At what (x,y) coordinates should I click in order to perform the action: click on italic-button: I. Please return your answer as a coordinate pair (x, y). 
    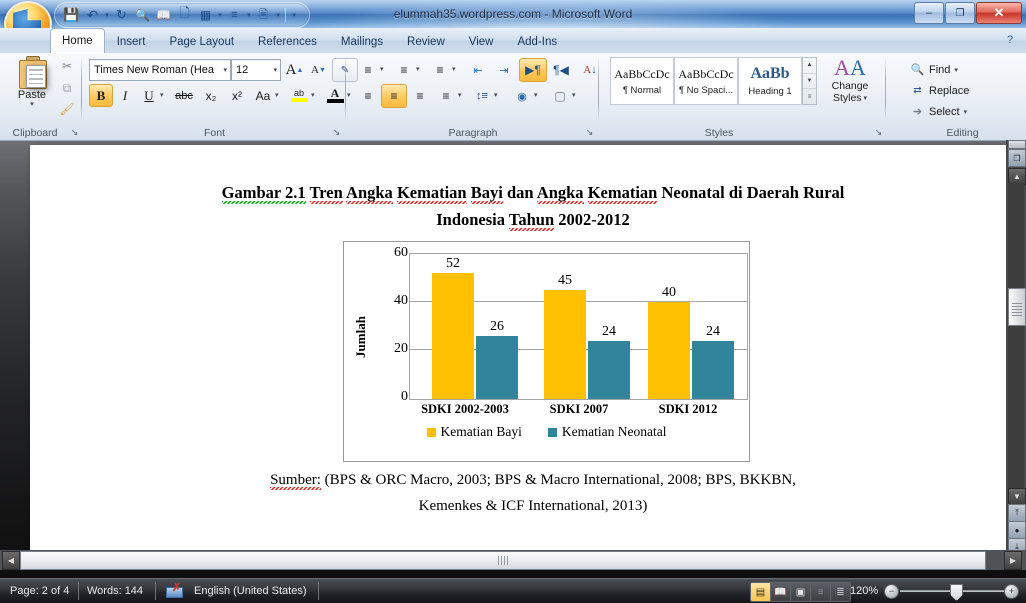
    Looking at the image, I should click on (125, 95).